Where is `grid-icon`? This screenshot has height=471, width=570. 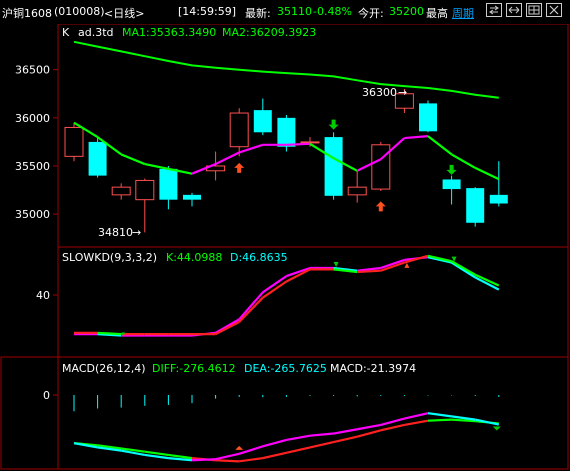 grid-icon is located at coordinates (534, 10).